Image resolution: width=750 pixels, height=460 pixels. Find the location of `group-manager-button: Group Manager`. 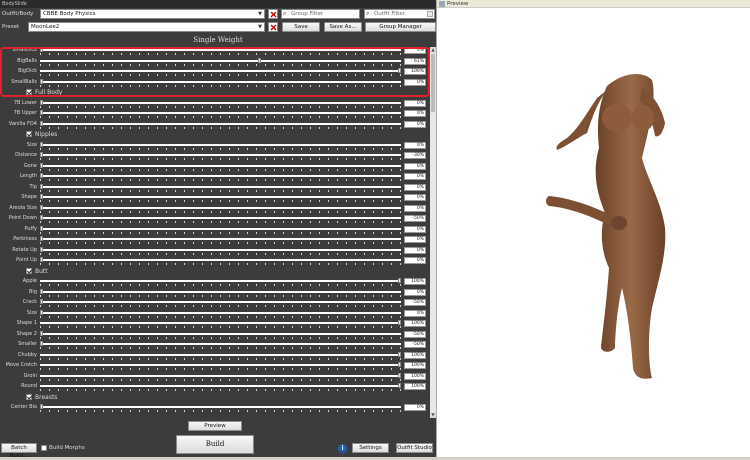

group-manager-button: Group Manager is located at coordinates (400, 27).